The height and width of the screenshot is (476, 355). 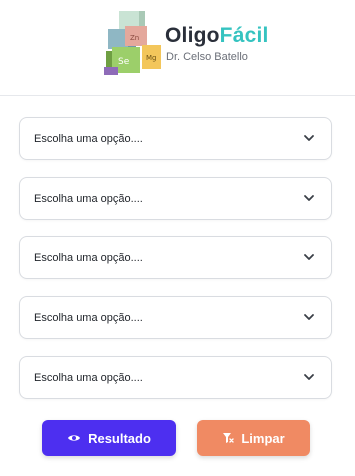 I want to click on brand-title-part2: Fácil, so click(x=244, y=35).